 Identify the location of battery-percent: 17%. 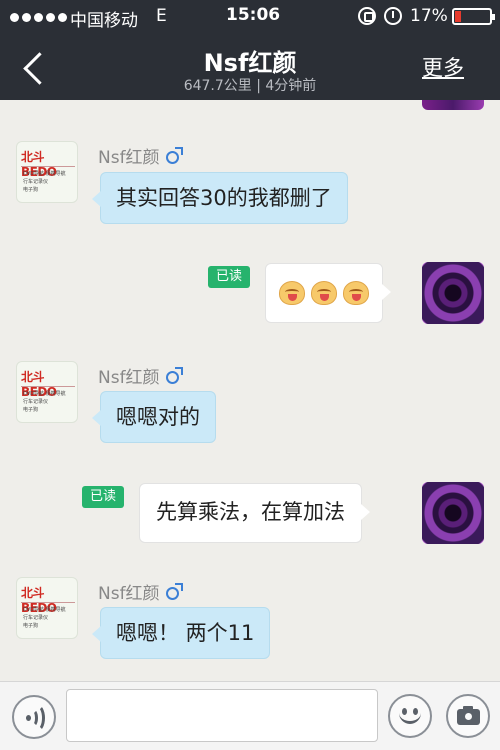
(429, 16).